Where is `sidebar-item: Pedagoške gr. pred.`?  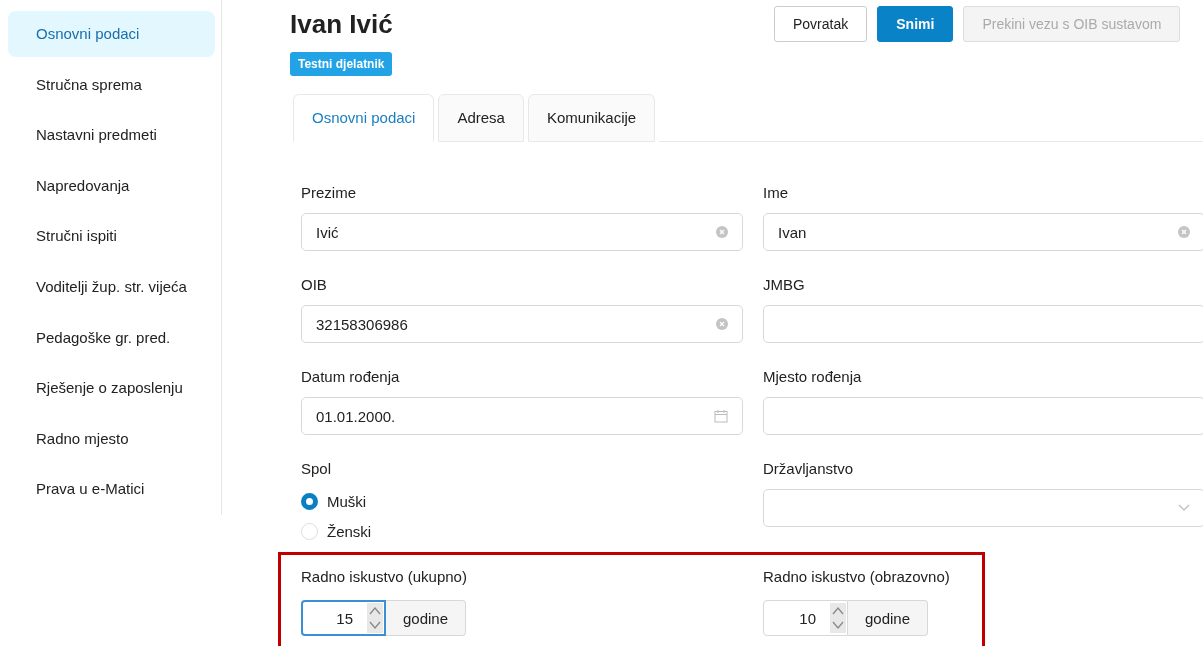
sidebar-item: Pedagoške gr. pred. is located at coordinates (111, 337).